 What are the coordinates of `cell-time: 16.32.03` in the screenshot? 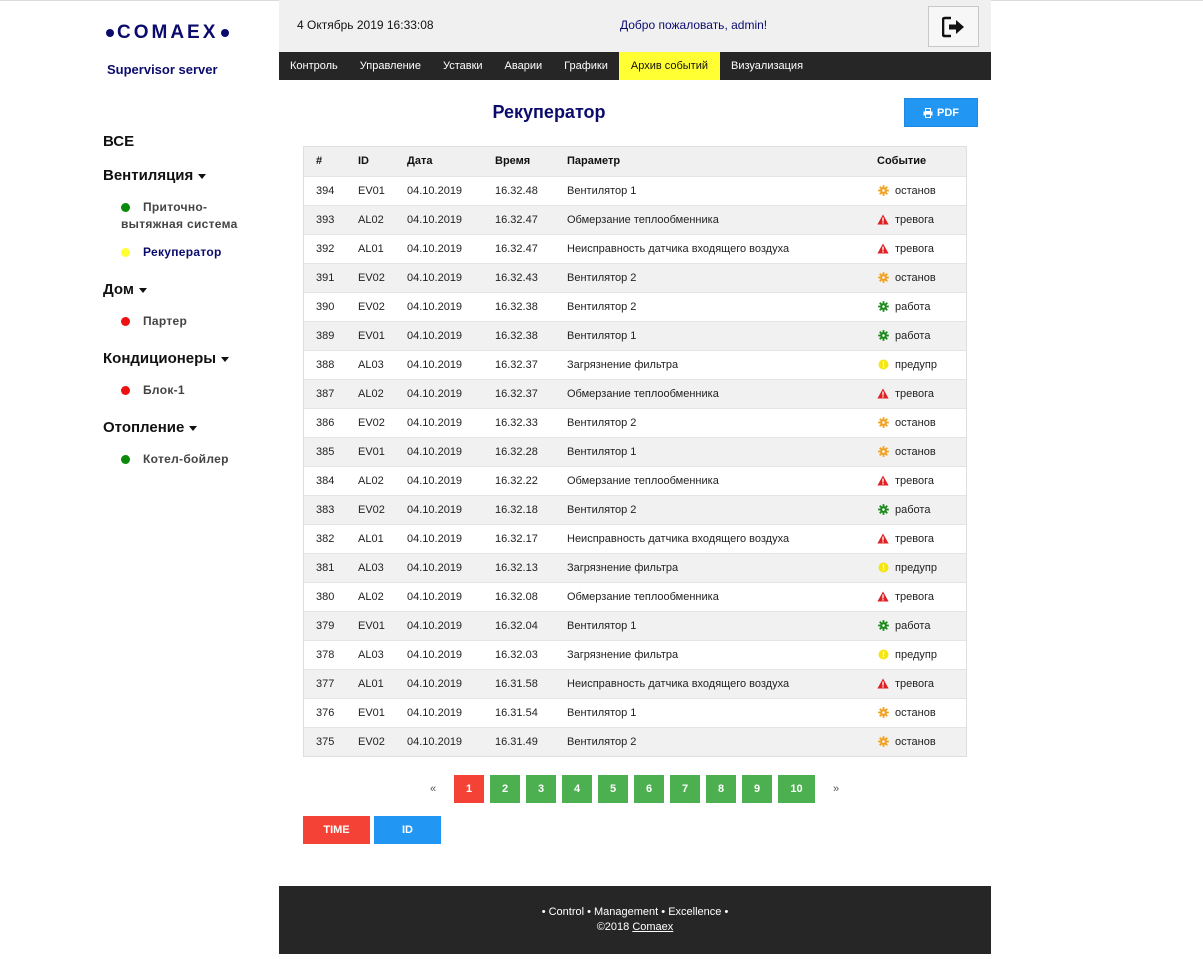 It's located at (516, 654).